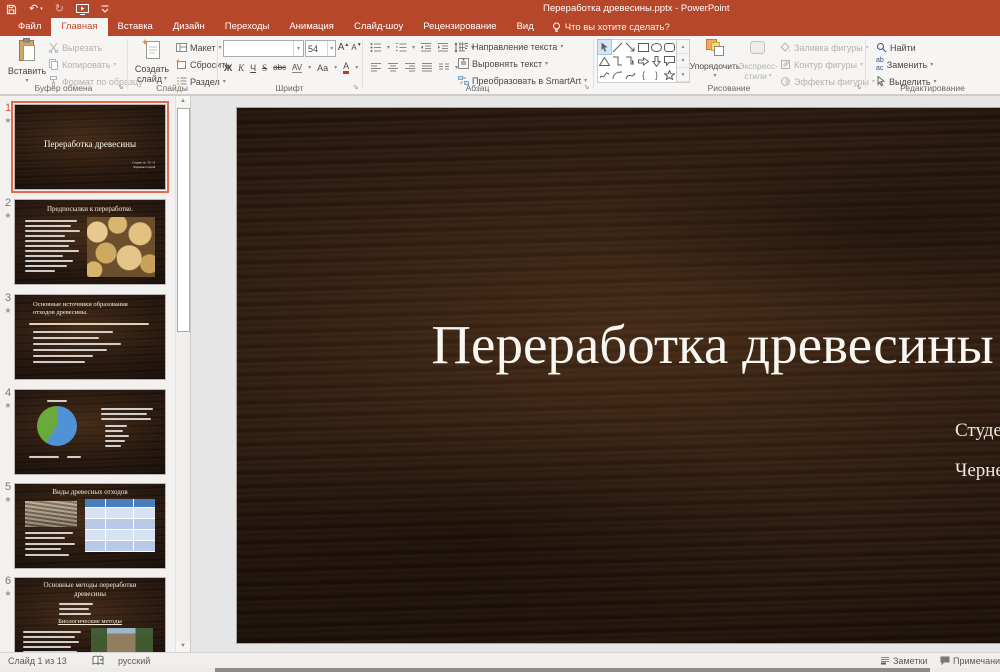 This screenshot has height=672, width=1000. I want to click on font-name-dropdown-icon: ▾, so click(297, 48).